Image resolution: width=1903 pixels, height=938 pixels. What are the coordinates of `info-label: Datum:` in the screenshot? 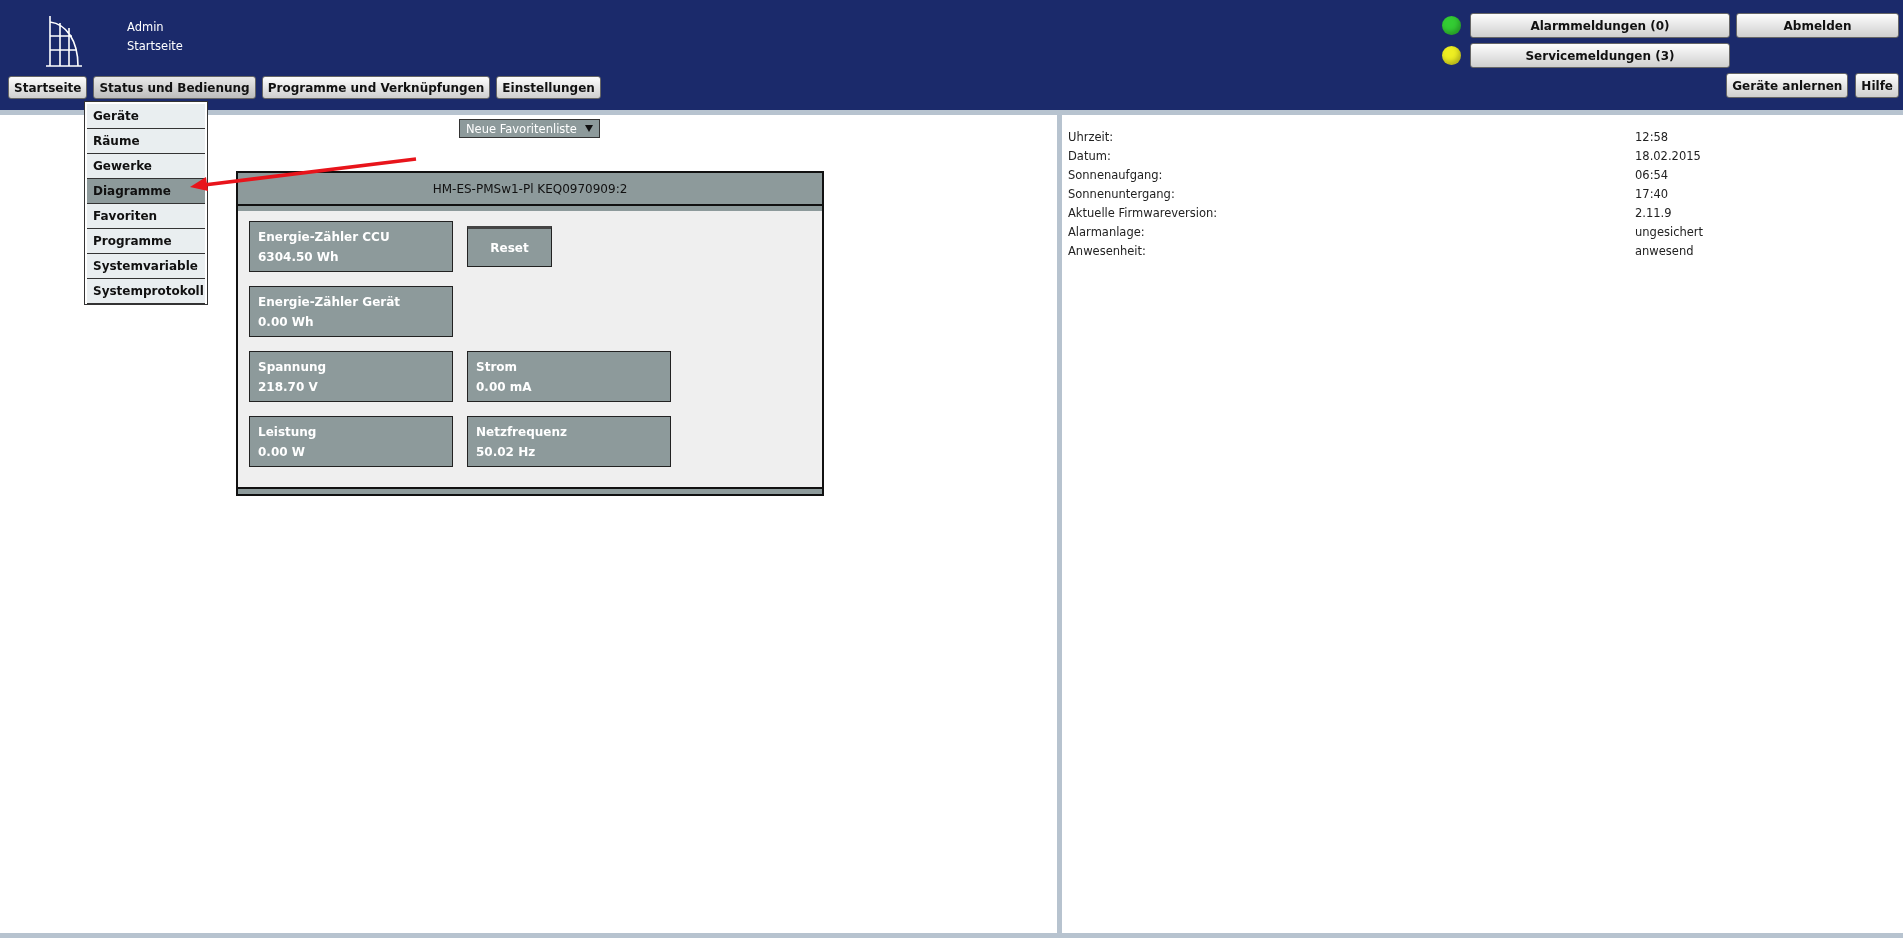 It's located at (1090, 155).